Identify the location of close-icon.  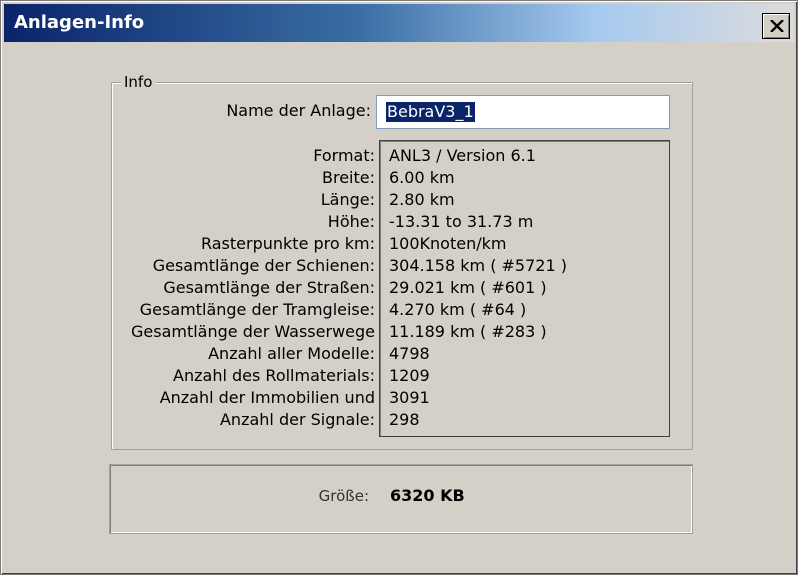
(777, 26).